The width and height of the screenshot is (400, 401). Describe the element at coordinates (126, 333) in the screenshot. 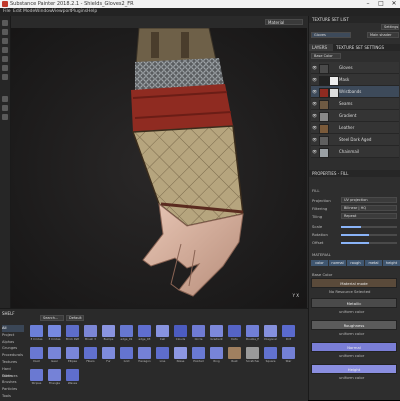

I see `shelf-resource-tile: edge_01` at that location.